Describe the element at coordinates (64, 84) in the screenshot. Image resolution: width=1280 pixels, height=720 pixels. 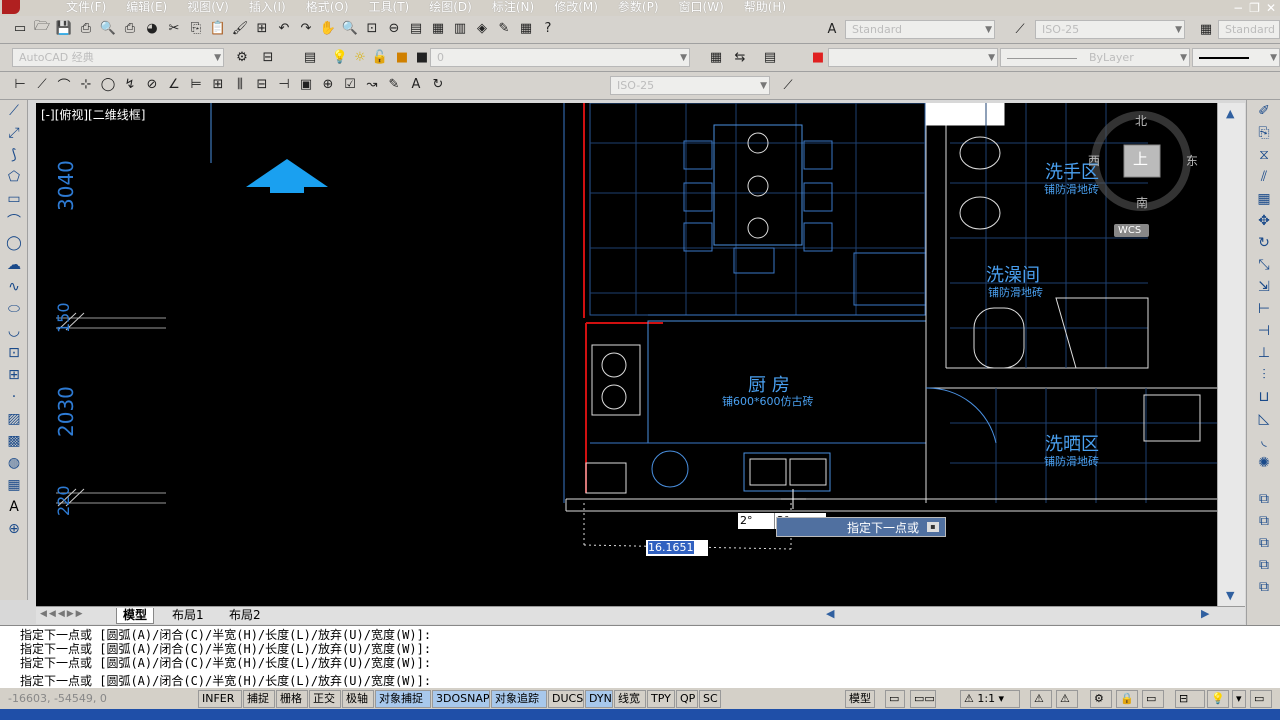
I see `arc-length-icon: ⌒` at that location.